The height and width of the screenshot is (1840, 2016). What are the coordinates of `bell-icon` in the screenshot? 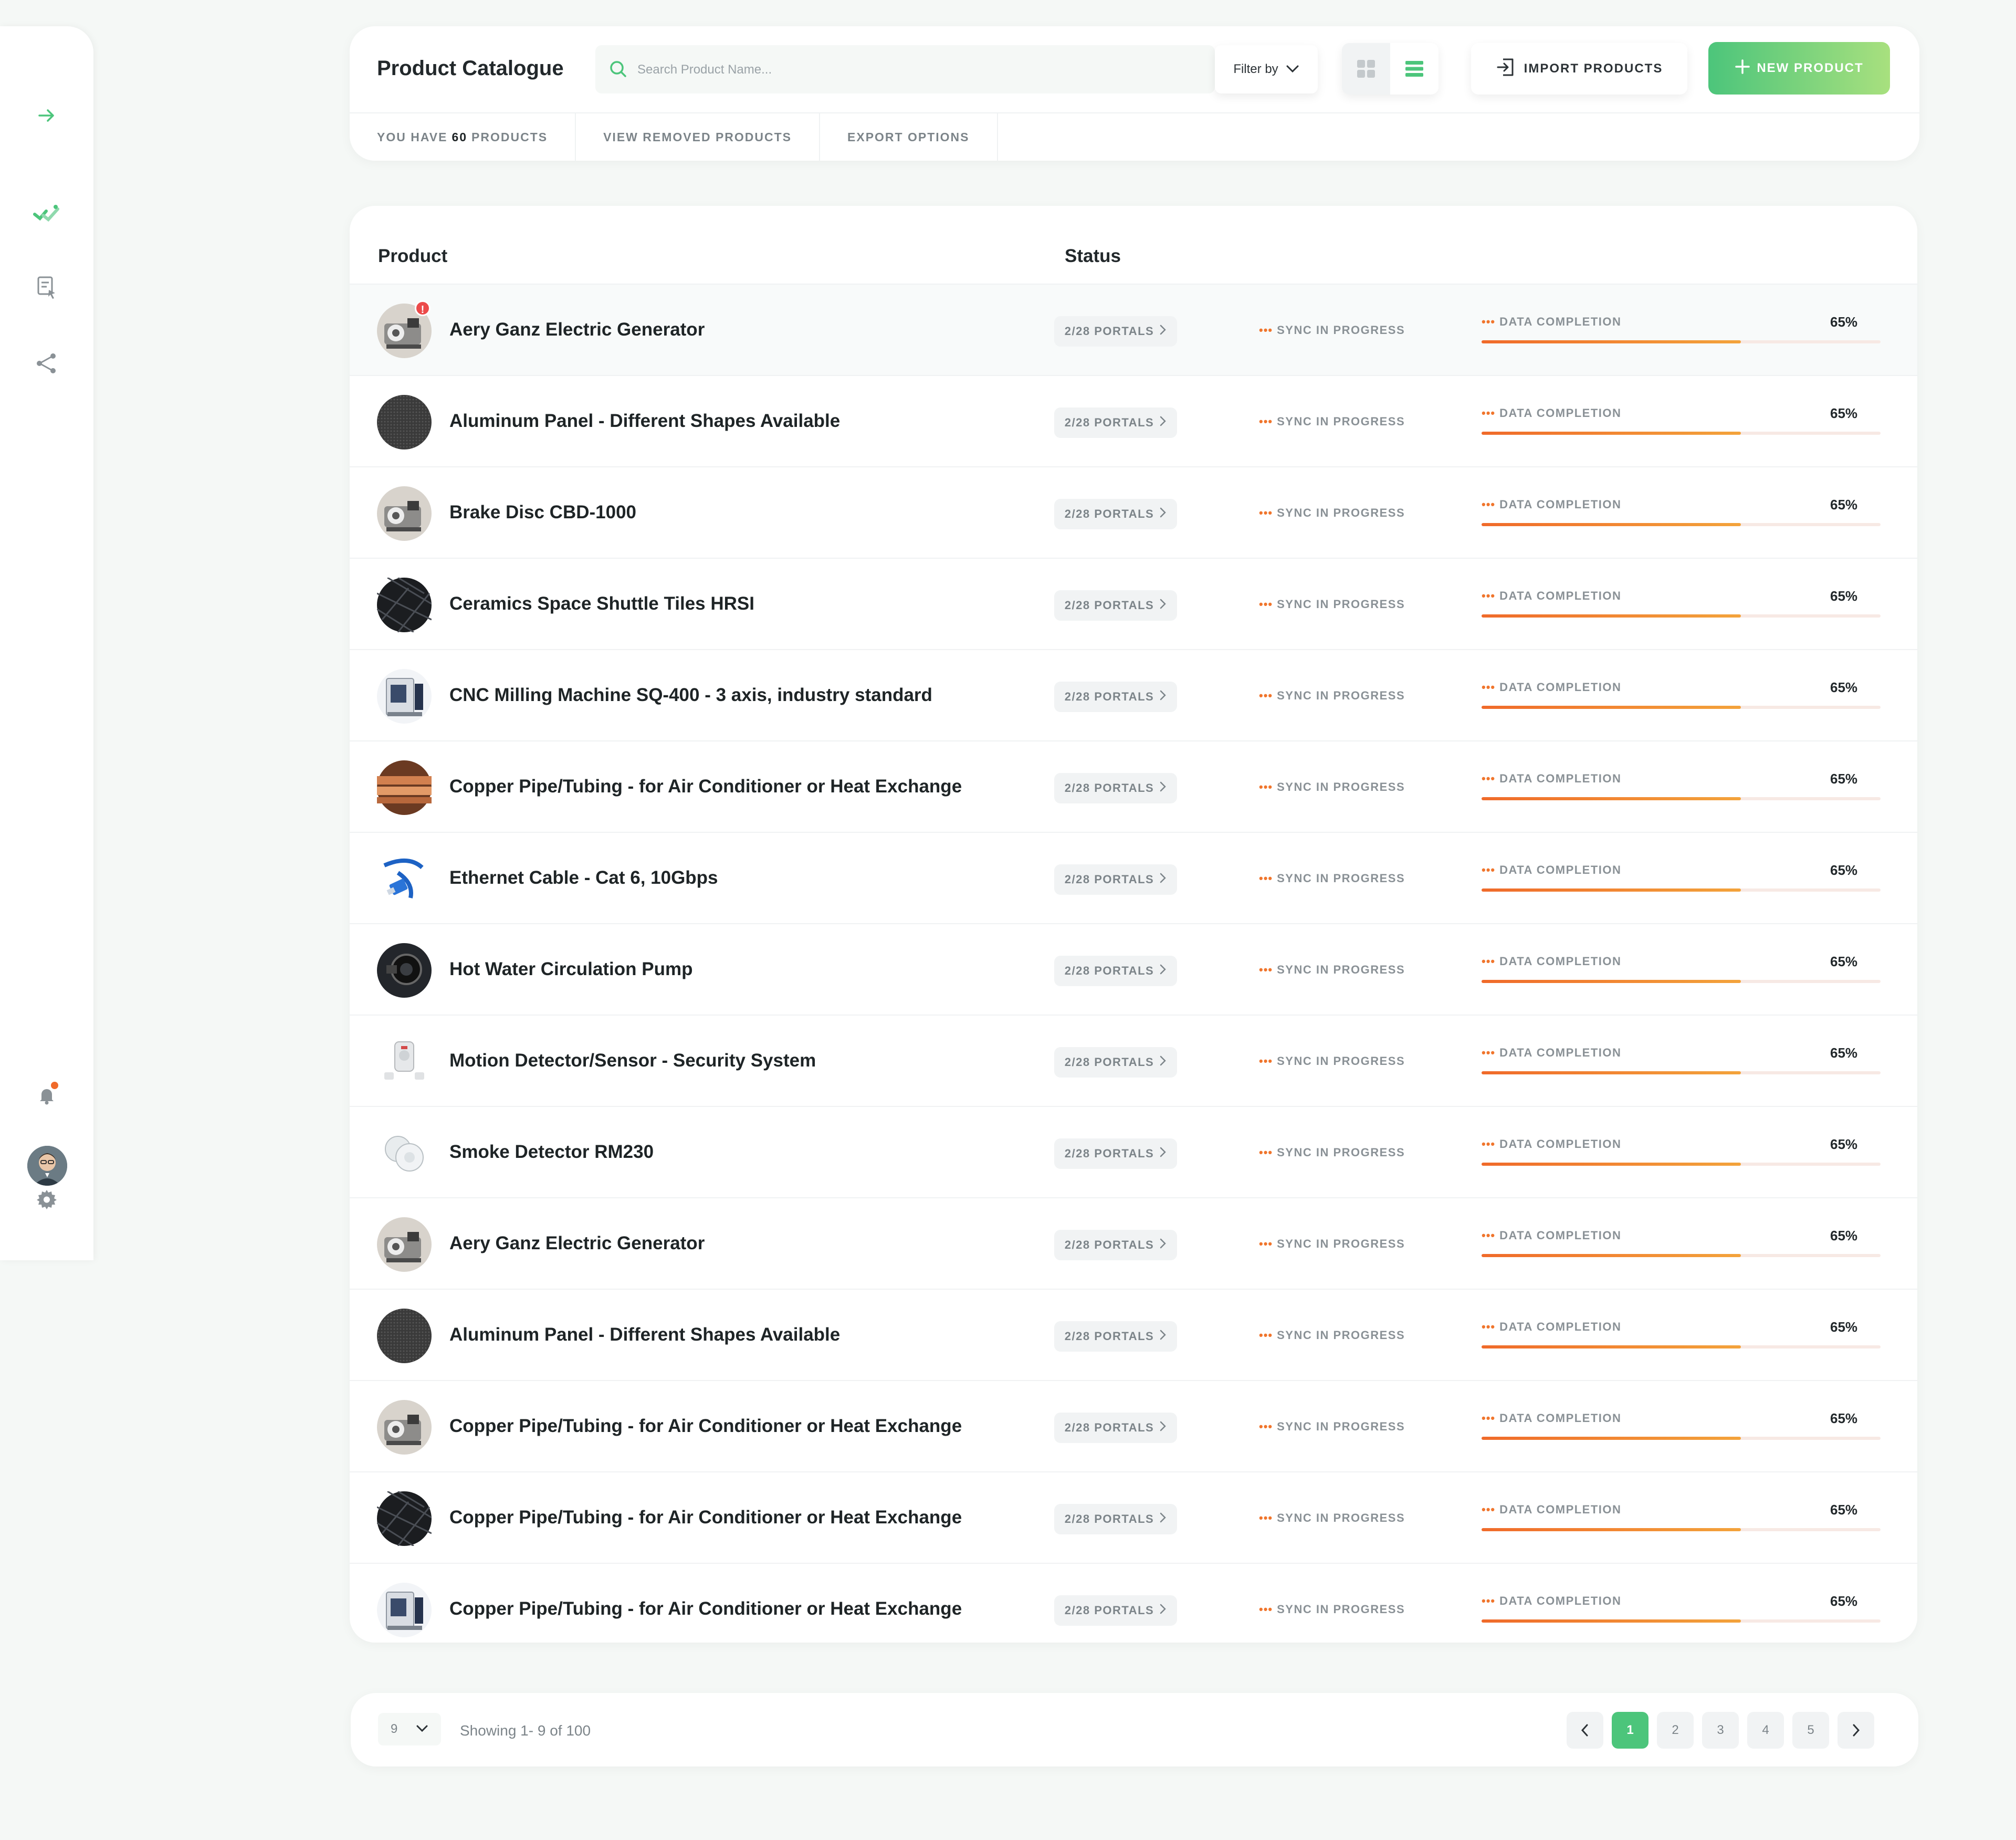 It's located at (47, 1096).